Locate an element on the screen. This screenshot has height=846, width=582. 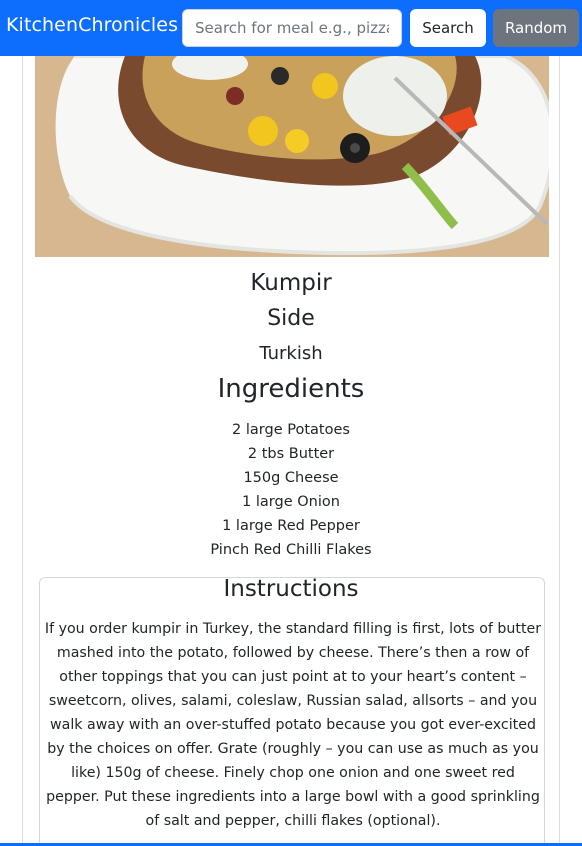
brand-logo: KitchenChronicles is located at coordinates (92, 25).